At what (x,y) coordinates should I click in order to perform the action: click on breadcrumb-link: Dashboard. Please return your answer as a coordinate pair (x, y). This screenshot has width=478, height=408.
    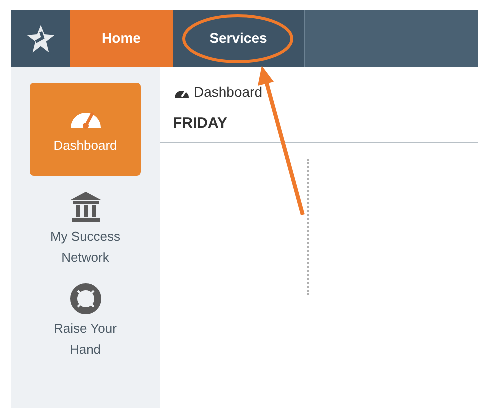
    Looking at the image, I should click on (228, 92).